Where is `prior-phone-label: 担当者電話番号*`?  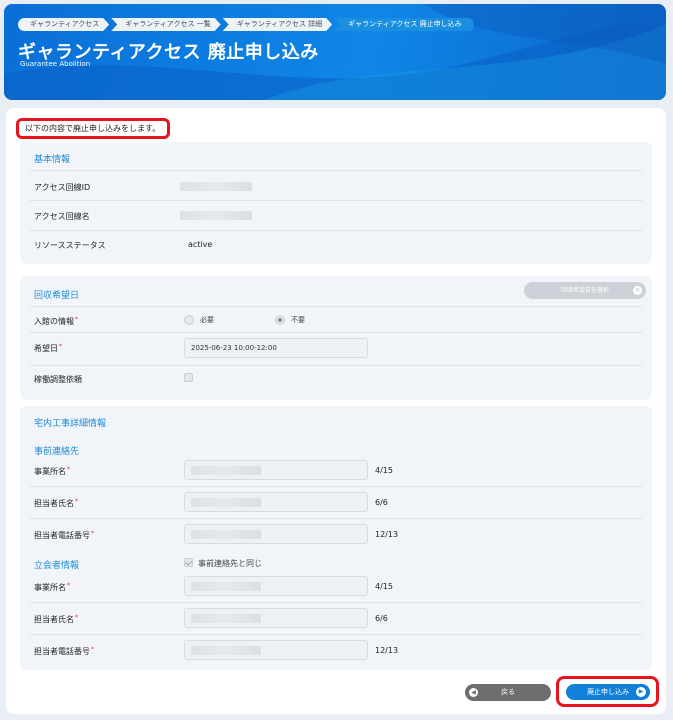
prior-phone-label: 担当者電話番号* is located at coordinates (64, 535).